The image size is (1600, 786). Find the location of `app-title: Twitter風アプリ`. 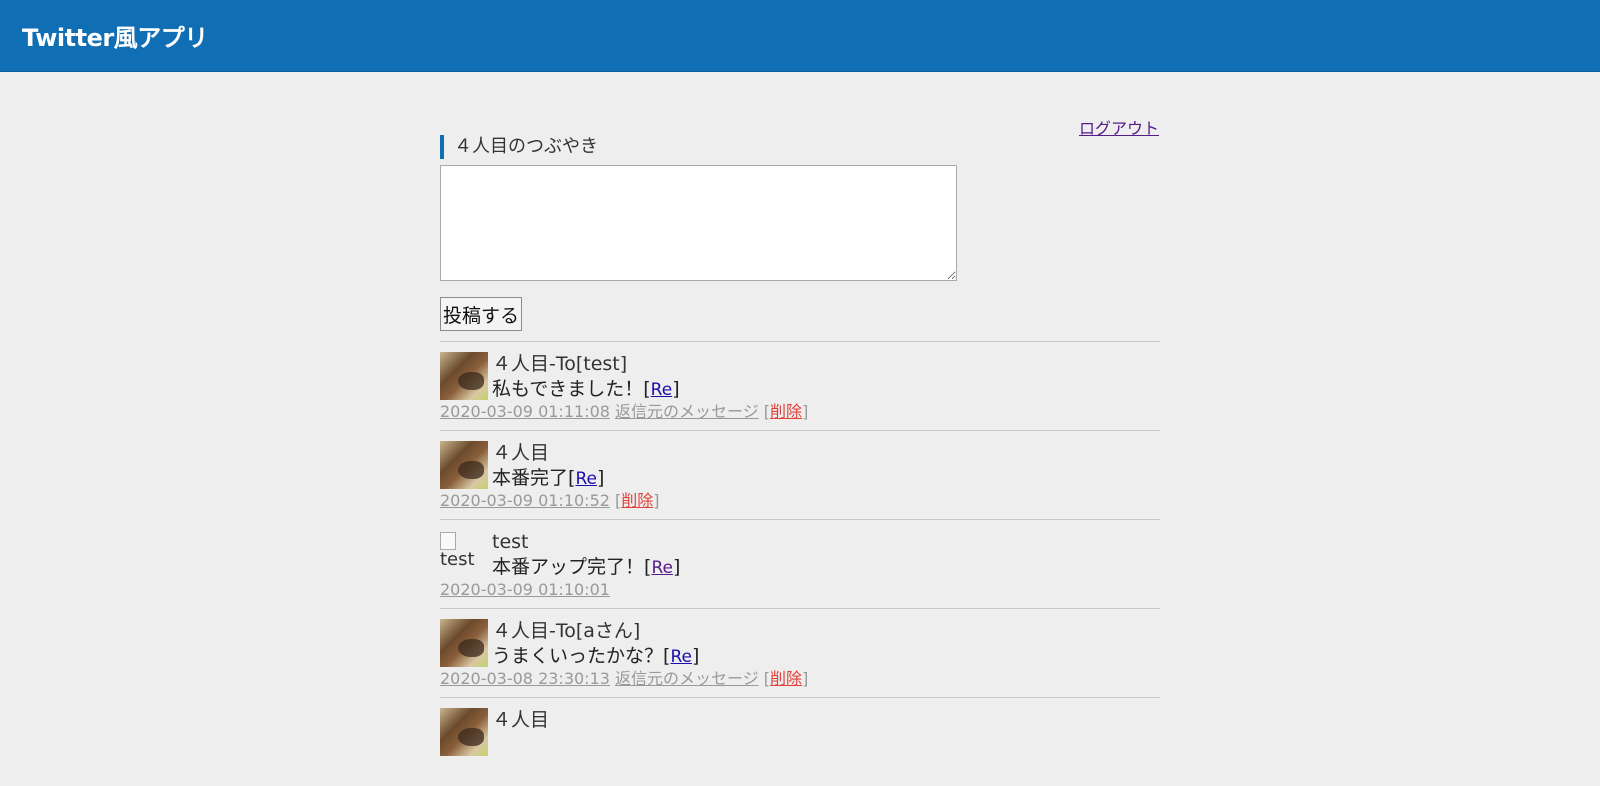

app-title: Twitter風アプリ is located at coordinates (115, 38).